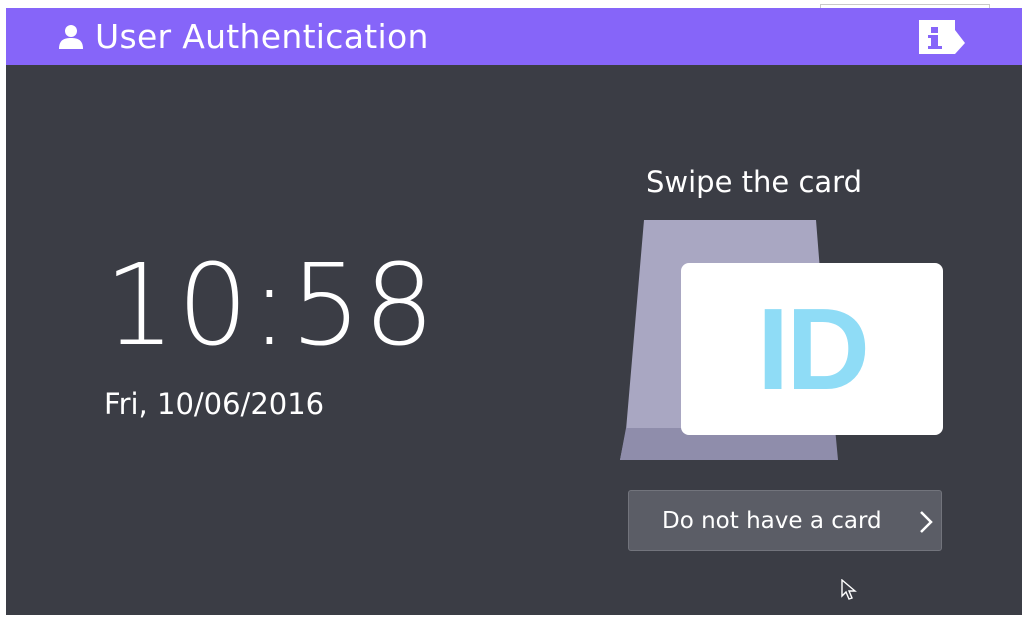 The height and width of the screenshot is (618, 1027). What do you see at coordinates (270, 306) in the screenshot?
I see `clock-time: 10:58` at bounding box center [270, 306].